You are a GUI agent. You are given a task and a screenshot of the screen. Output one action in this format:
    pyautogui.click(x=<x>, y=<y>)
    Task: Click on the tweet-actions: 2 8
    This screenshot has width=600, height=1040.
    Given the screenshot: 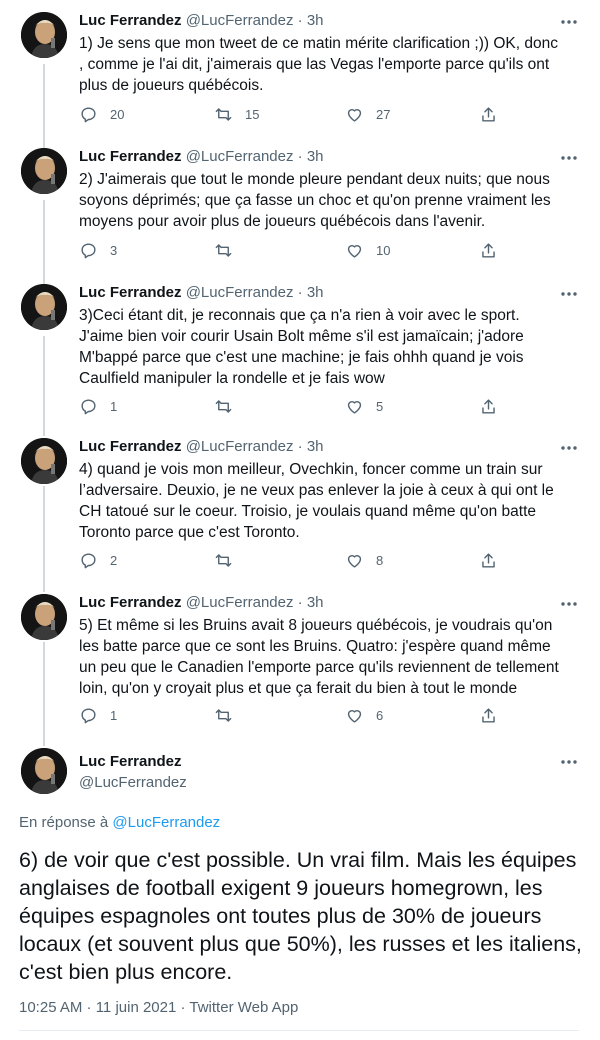 What is the action you would take?
    pyautogui.click(x=329, y=560)
    